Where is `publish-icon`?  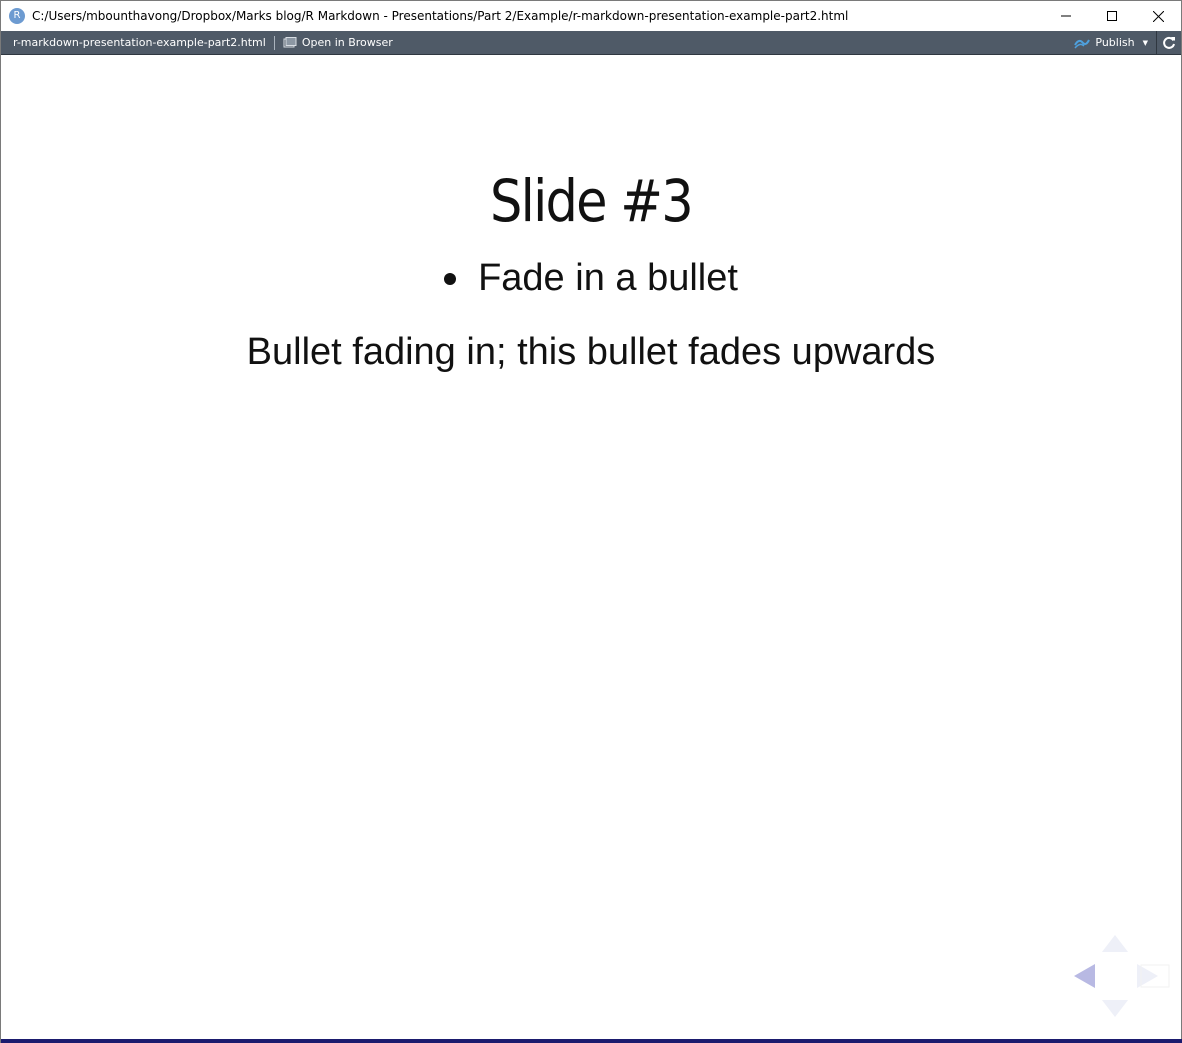 publish-icon is located at coordinates (1082, 43).